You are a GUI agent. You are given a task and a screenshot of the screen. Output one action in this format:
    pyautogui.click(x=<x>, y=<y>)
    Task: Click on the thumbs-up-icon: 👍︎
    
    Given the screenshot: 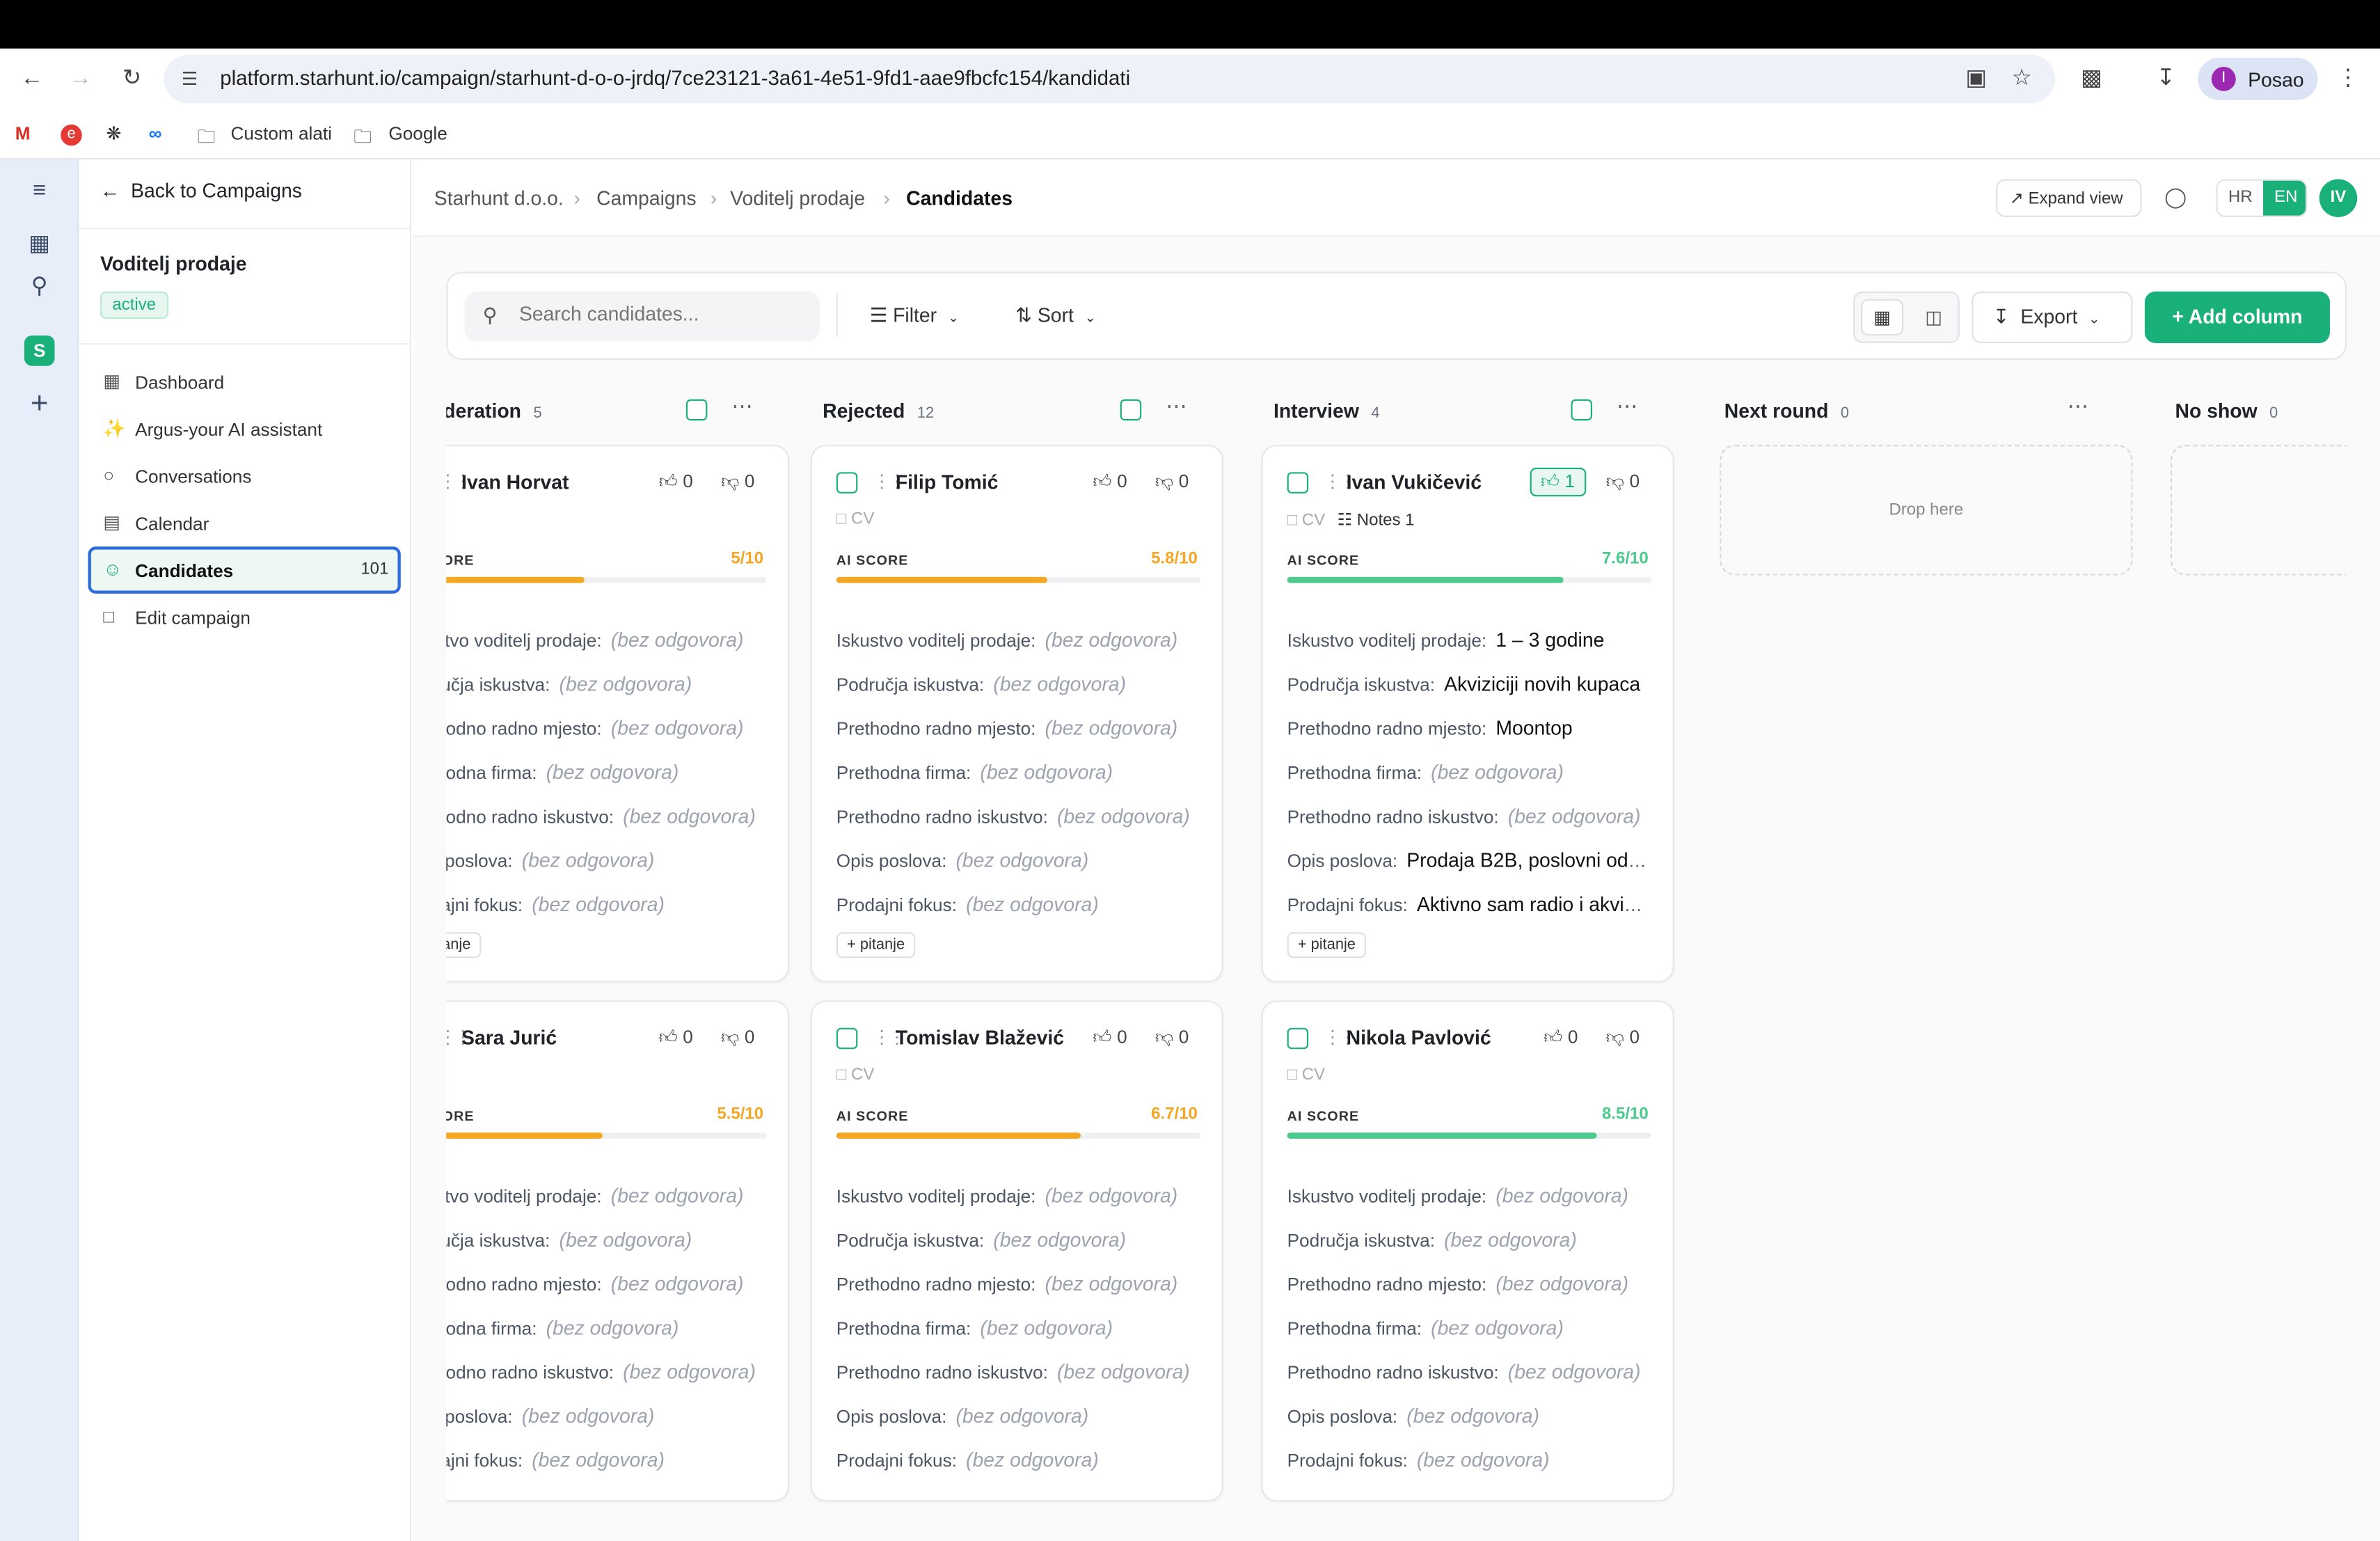 What is the action you would take?
    pyautogui.click(x=668, y=1037)
    